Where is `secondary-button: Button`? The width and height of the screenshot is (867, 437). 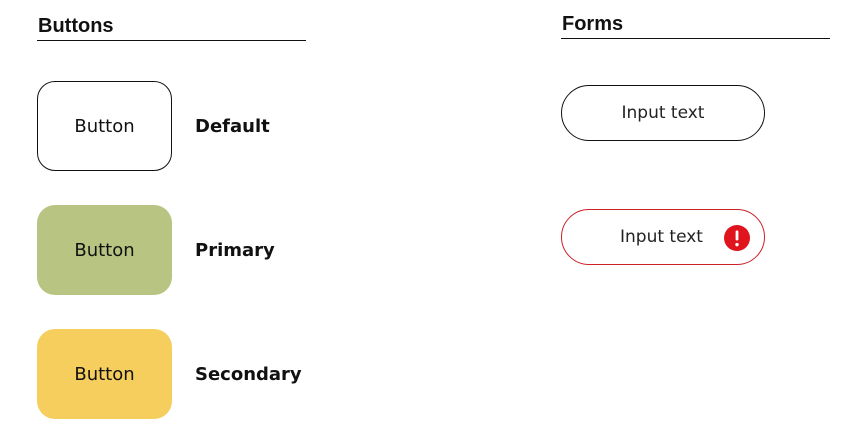 secondary-button: Button is located at coordinates (104, 374).